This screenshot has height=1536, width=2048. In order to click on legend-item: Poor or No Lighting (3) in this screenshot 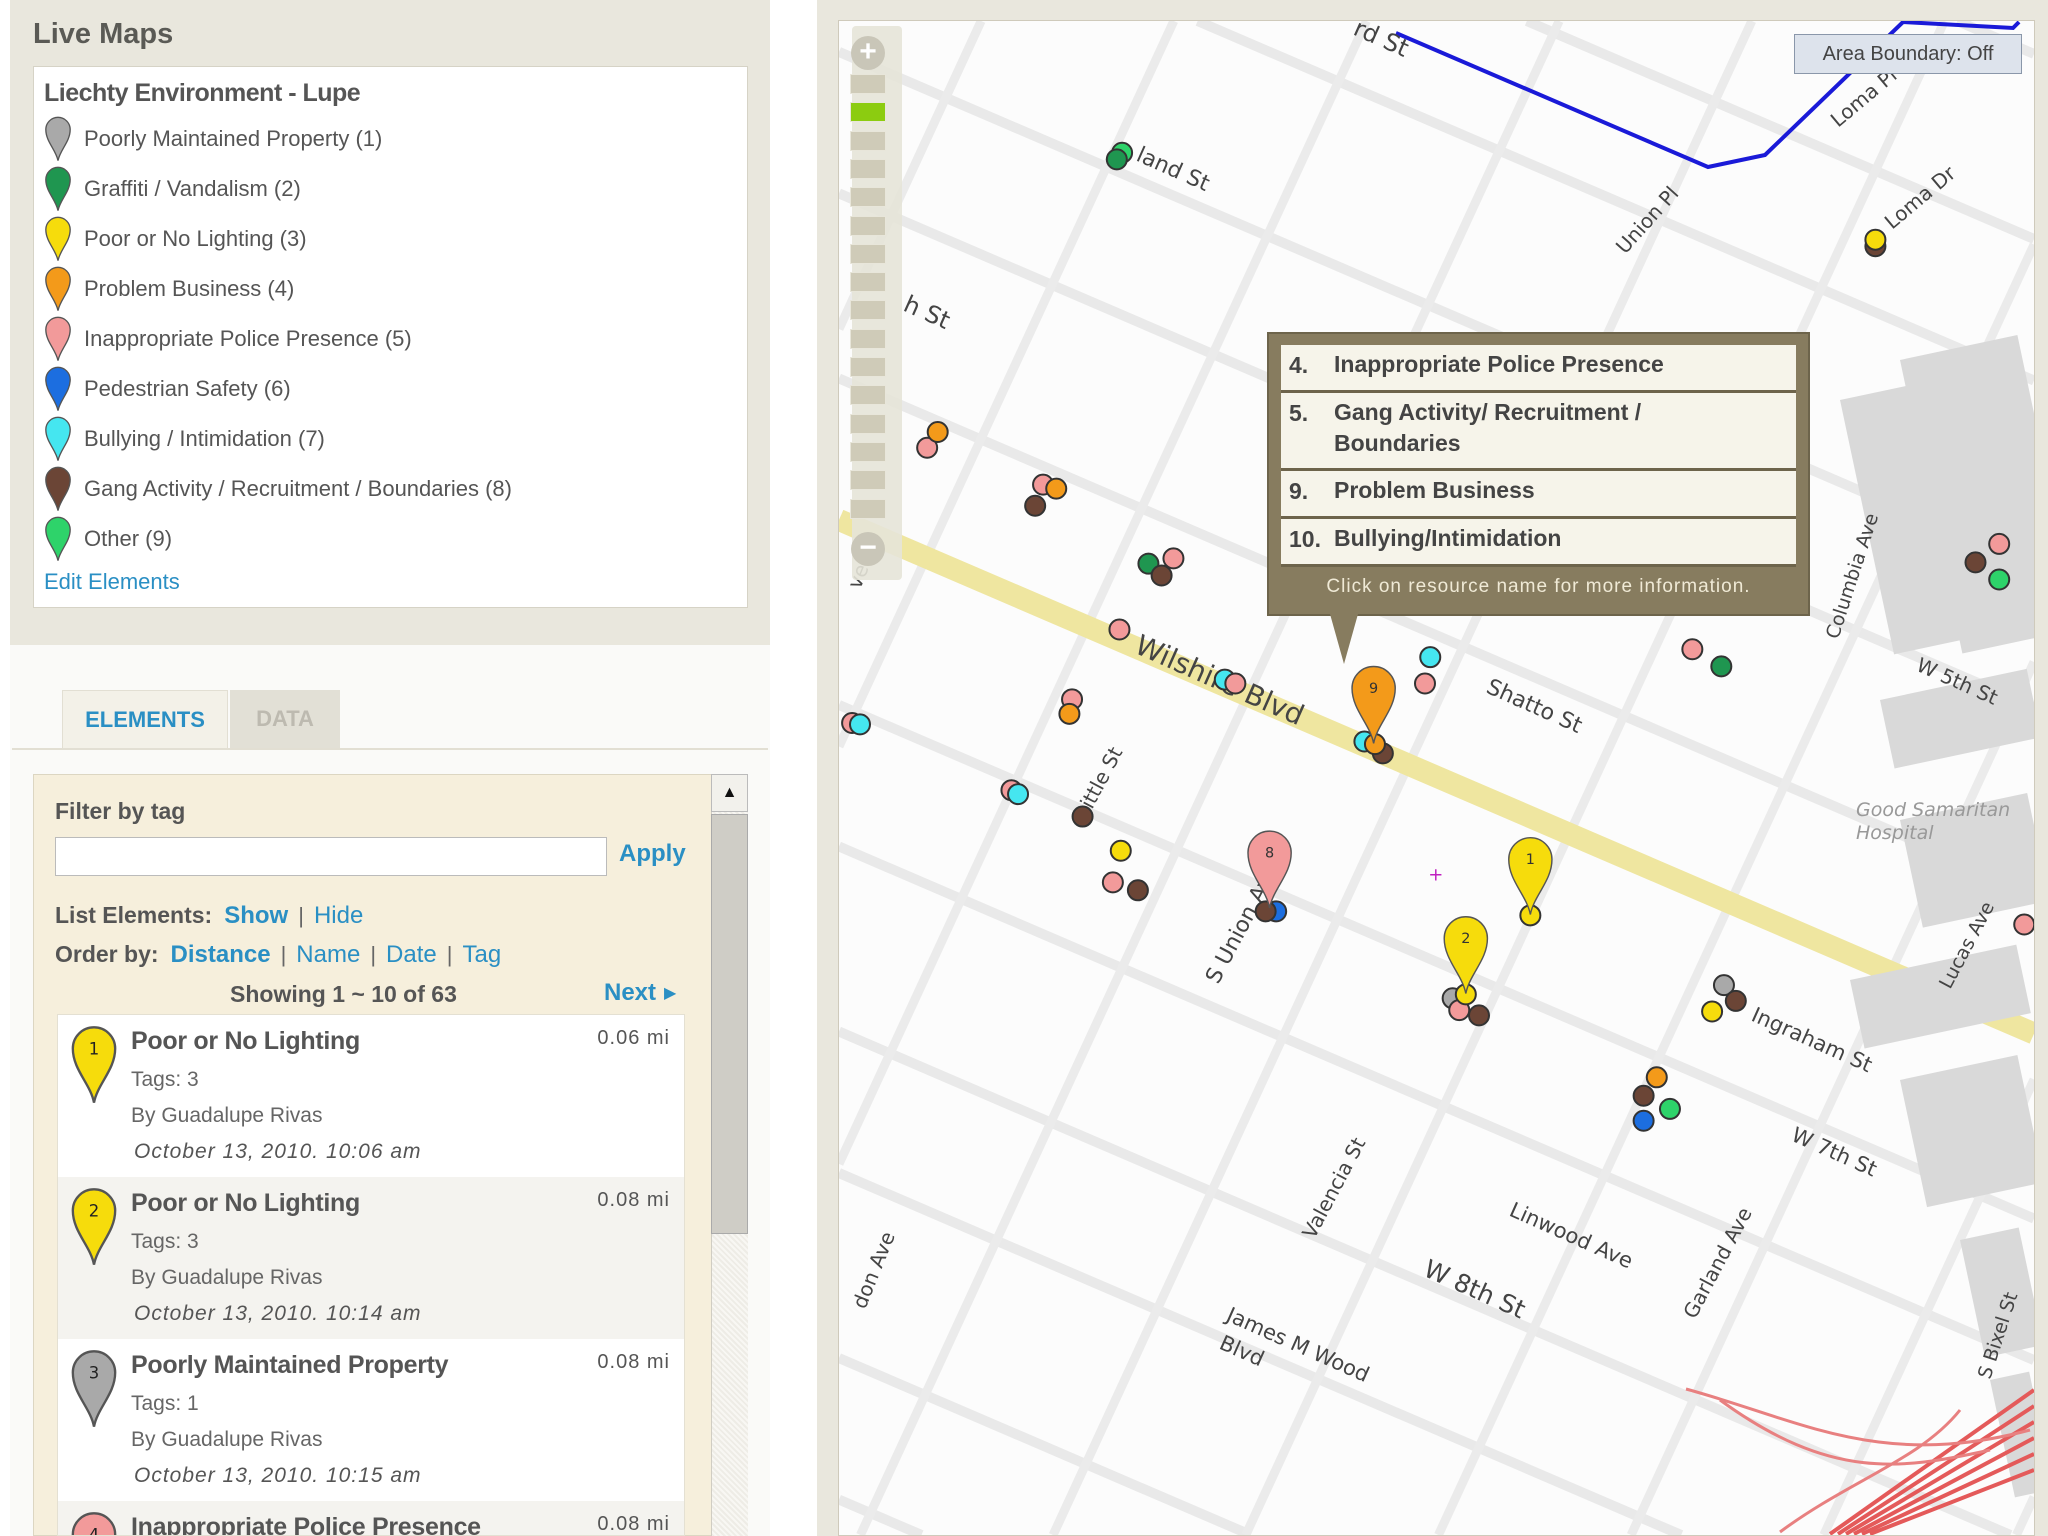, I will do `click(175, 239)`.